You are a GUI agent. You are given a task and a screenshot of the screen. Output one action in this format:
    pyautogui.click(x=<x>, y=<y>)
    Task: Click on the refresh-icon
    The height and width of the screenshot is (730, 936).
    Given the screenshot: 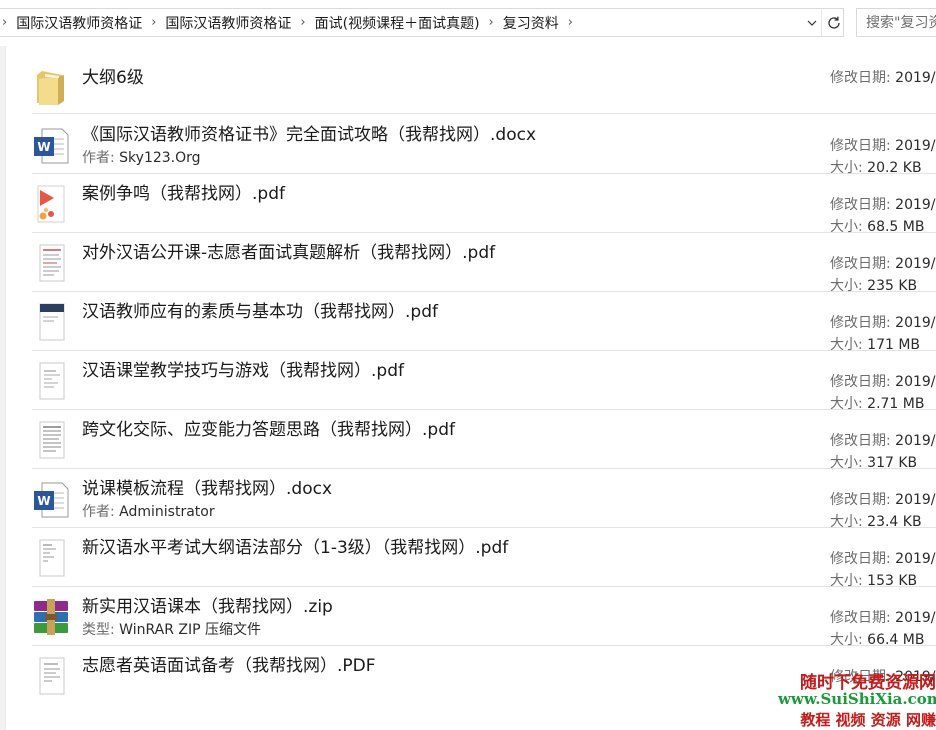 What is the action you would take?
    pyautogui.click(x=833, y=22)
    